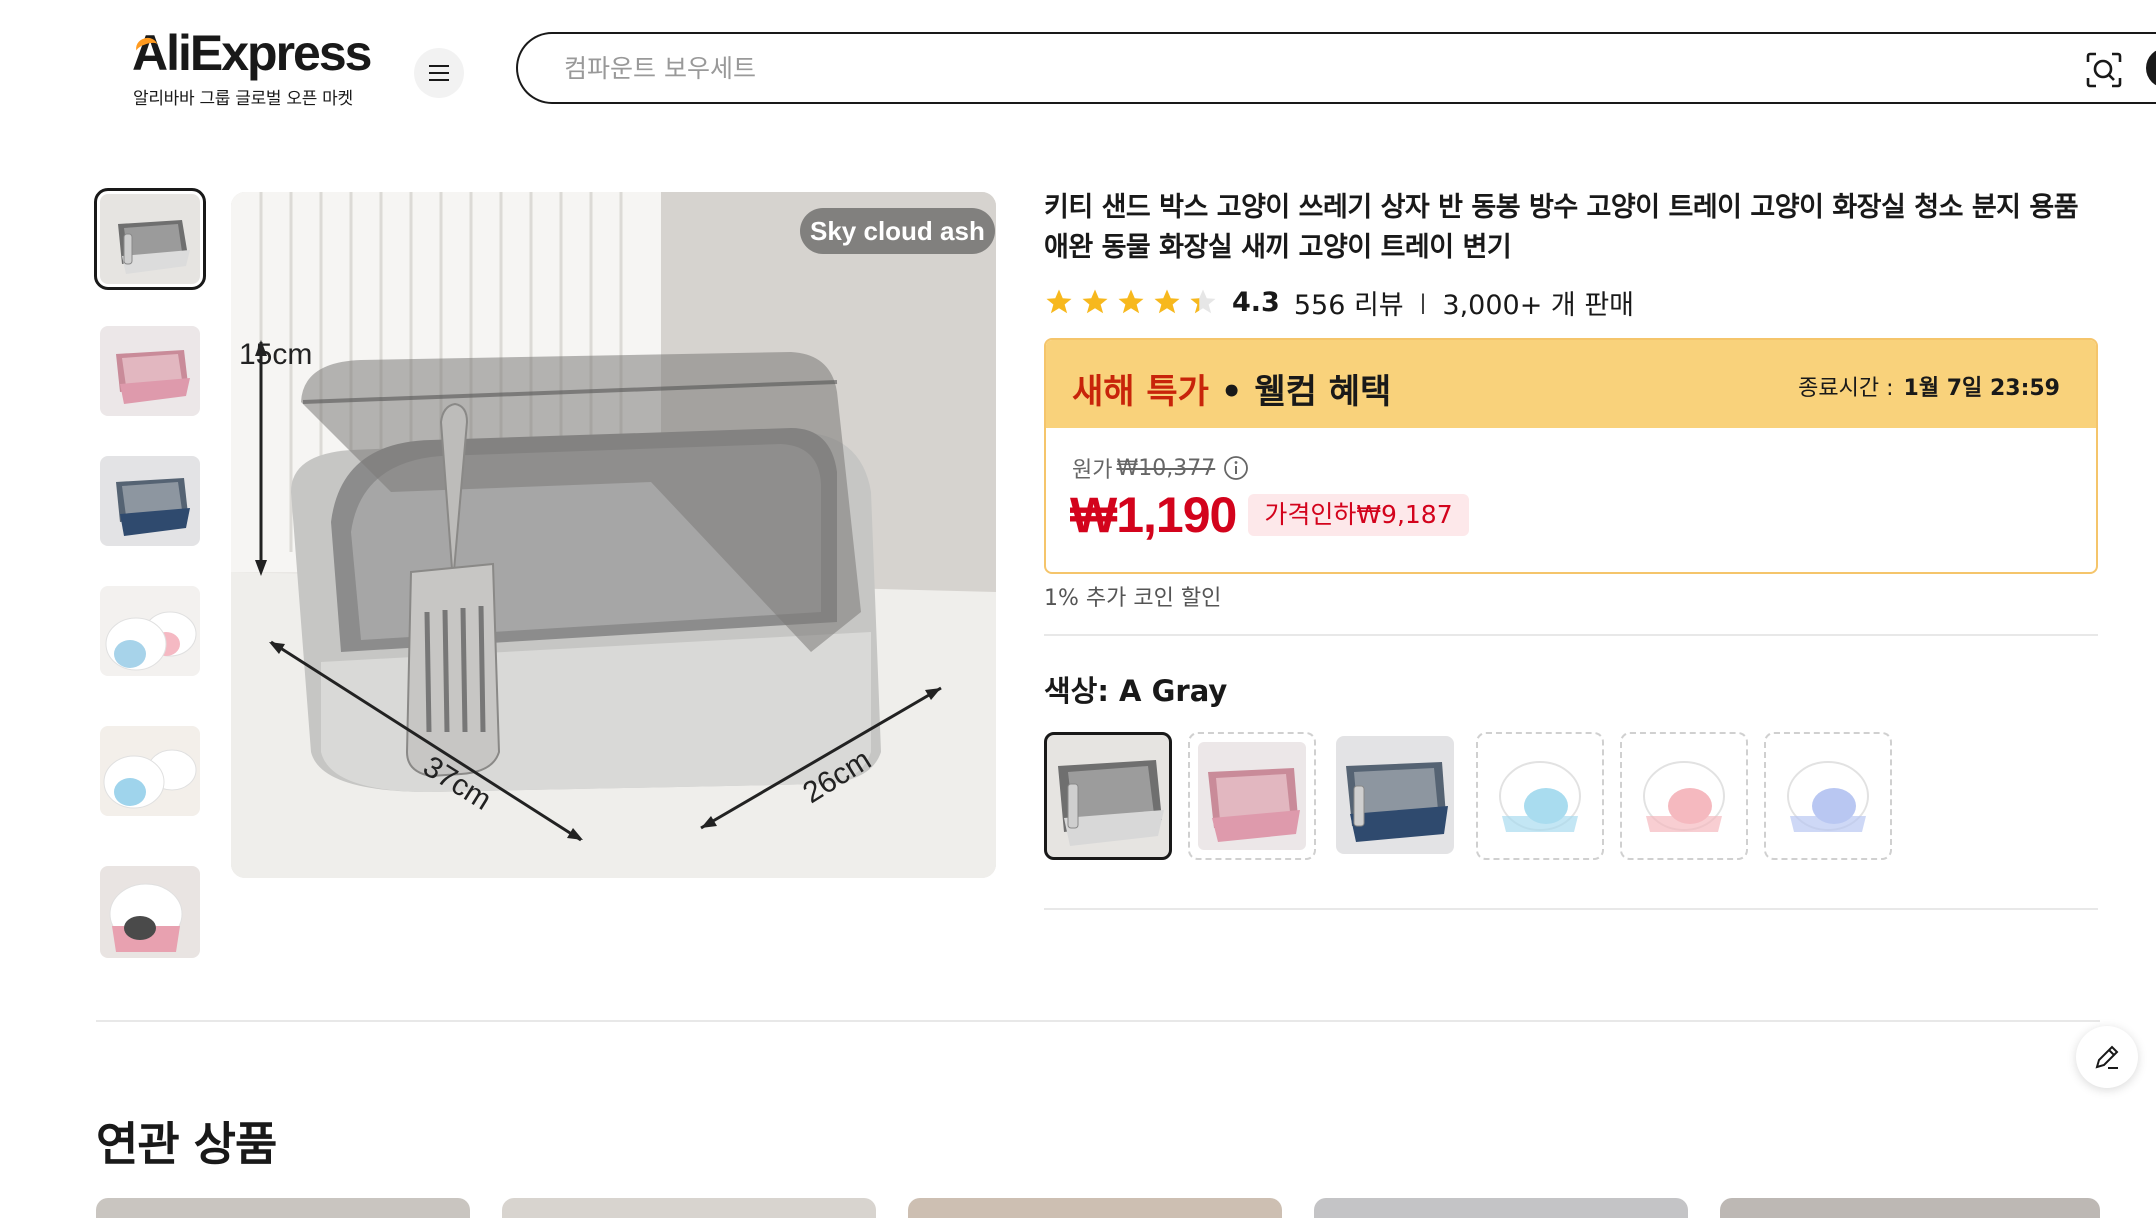  Describe the element at coordinates (150, 501) in the screenshot. I see `thumbnail-blue` at that location.